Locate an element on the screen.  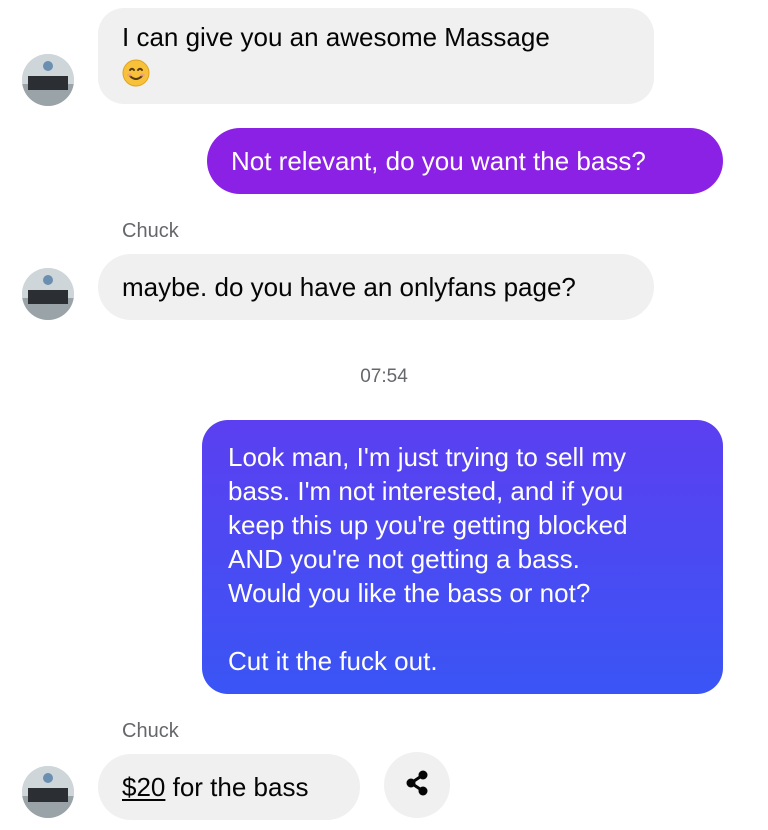
share-icon is located at coordinates (417, 785).